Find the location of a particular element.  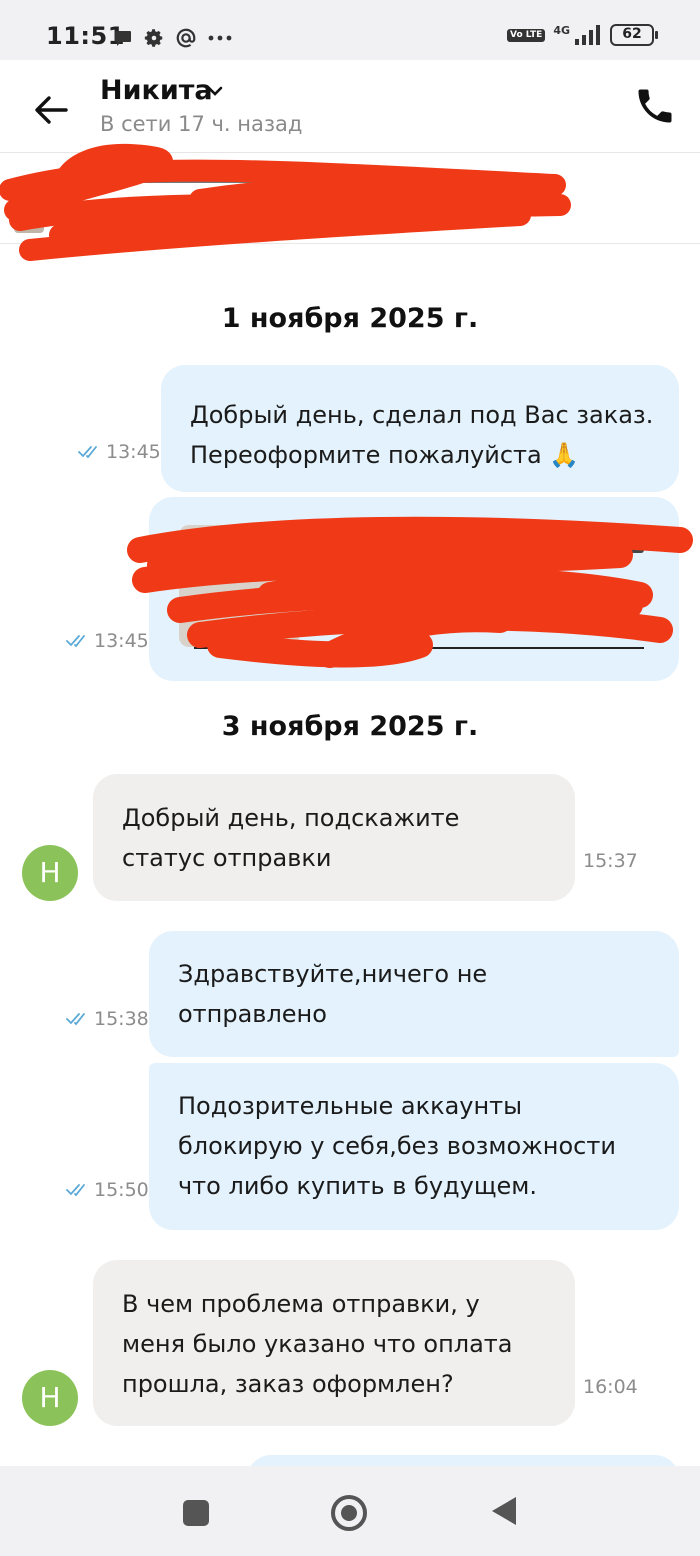

message-meta: 15:37 is located at coordinates (610, 861).